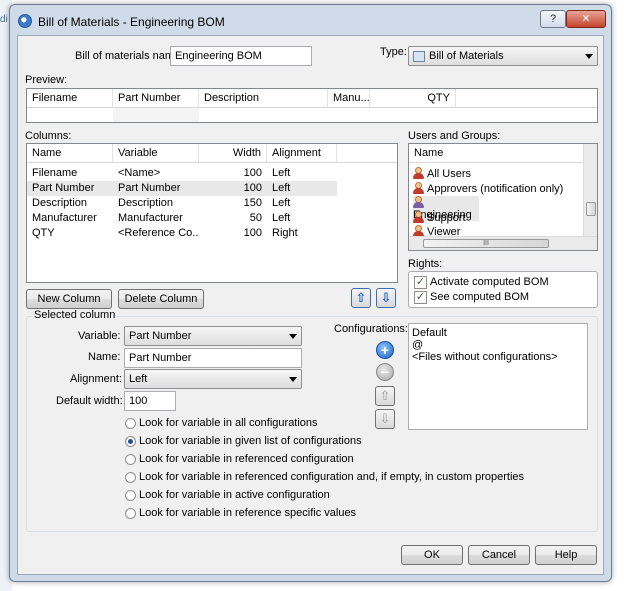  What do you see at coordinates (590, 190) in the screenshot?
I see `users-vertical-scrollbar` at bounding box center [590, 190].